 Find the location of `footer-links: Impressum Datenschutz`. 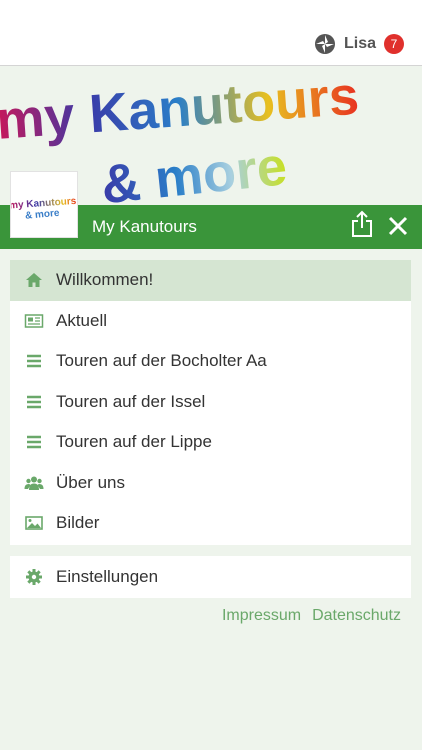

footer-links: Impressum Datenschutz is located at coordinates (311, 616).